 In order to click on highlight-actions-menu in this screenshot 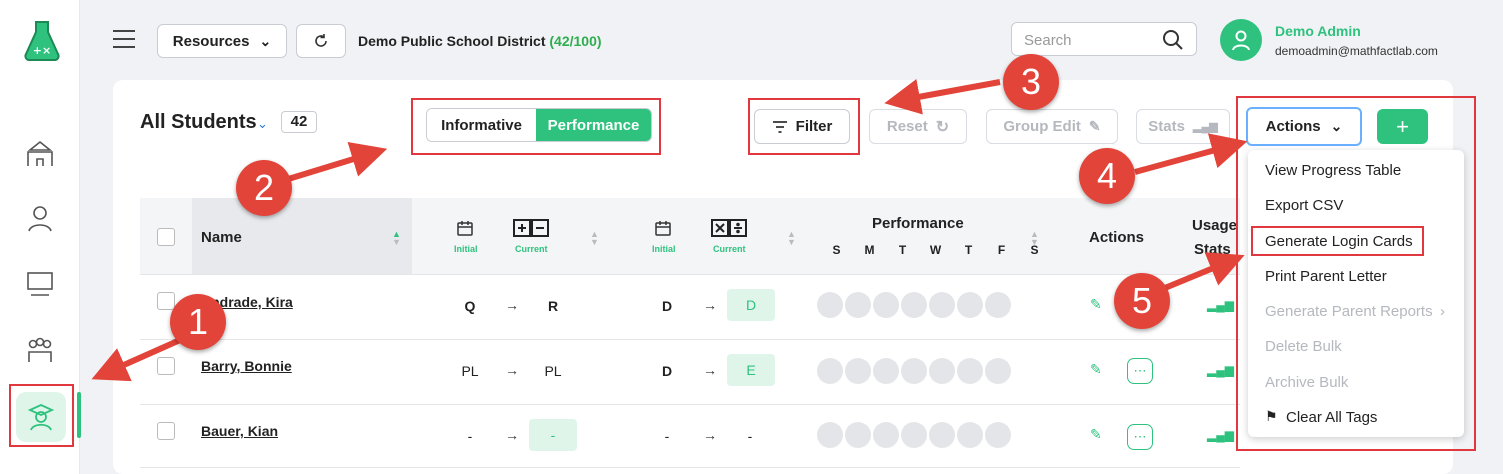, I will do `click(1356, 273)`.